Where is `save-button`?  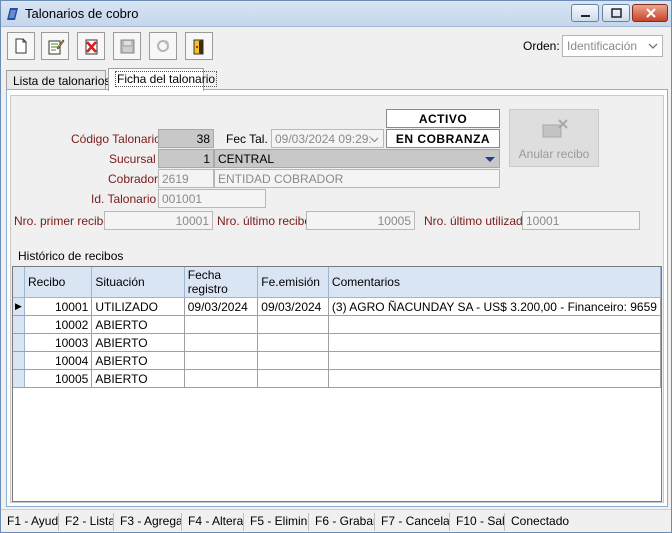
save-button is located at coordinates (127, 46).